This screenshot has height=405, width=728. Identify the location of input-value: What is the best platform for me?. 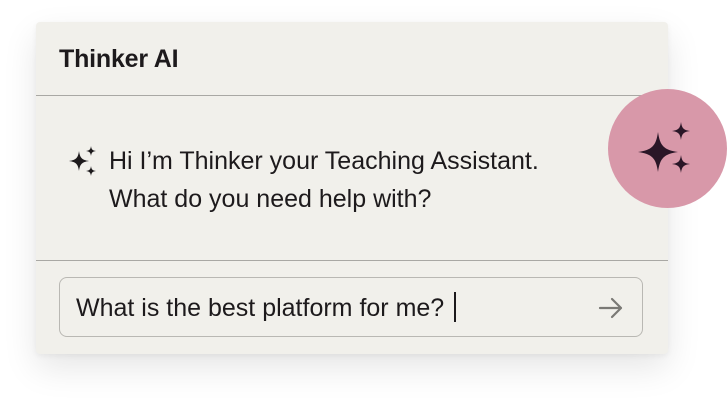
(260, 308).